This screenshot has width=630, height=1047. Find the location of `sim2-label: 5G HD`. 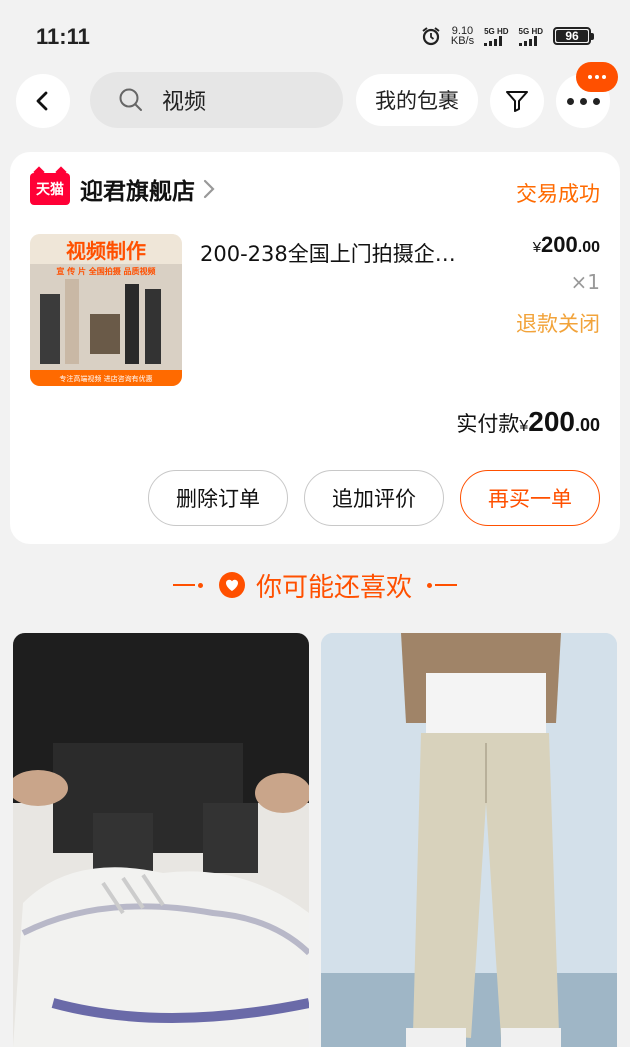

sim2-label: 5G HD is located at coordinates (530, 31).